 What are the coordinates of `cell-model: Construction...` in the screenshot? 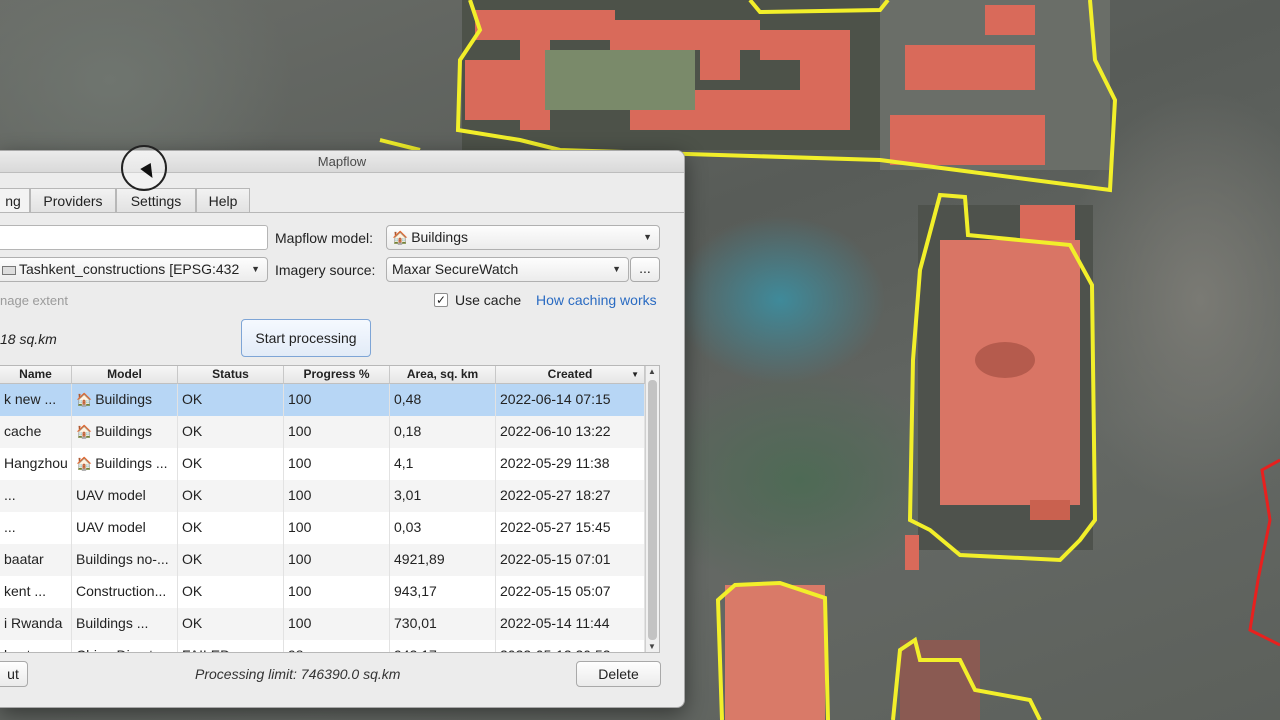 It's located at (125, 592).